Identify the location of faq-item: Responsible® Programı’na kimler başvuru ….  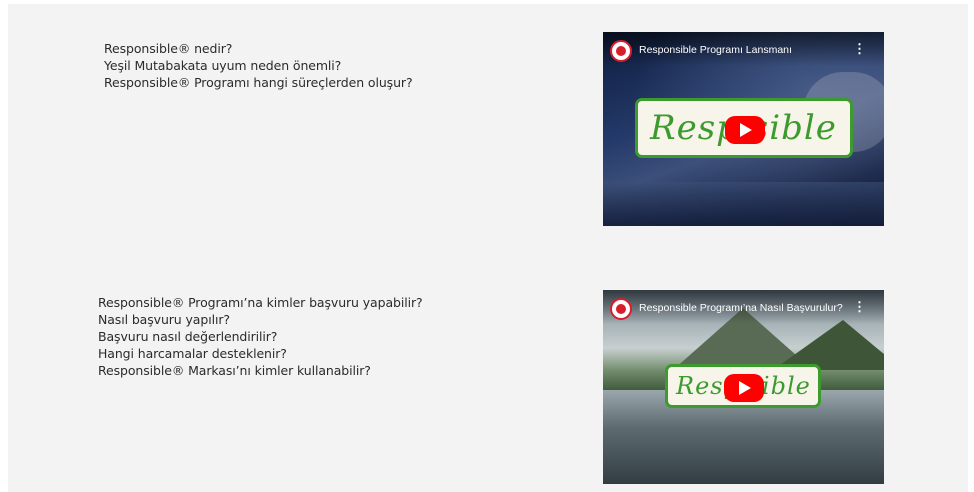
(260, 302).